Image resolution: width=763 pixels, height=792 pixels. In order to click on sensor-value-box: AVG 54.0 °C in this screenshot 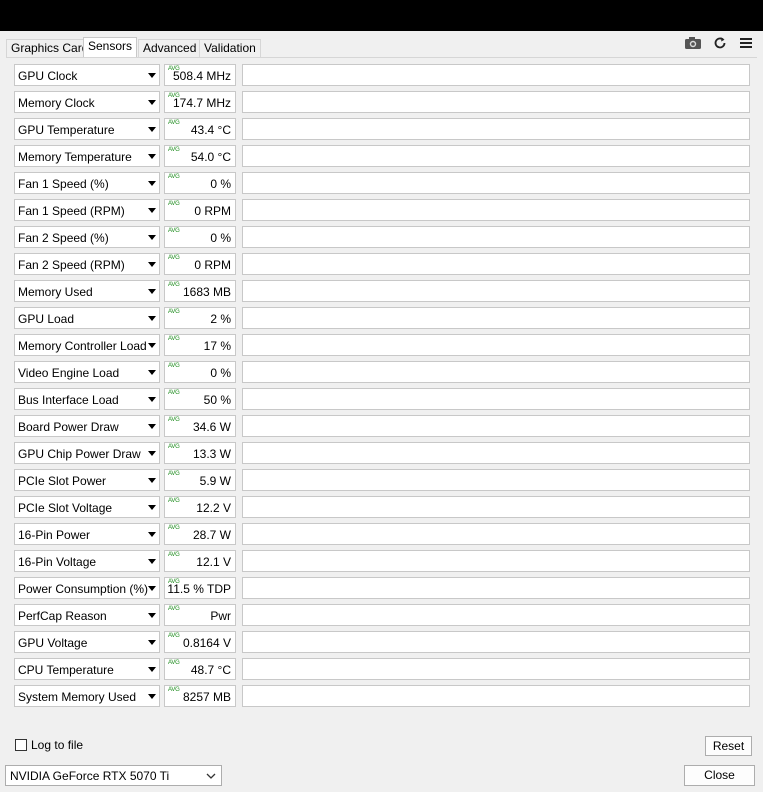, I will do `click(200, 156)`.